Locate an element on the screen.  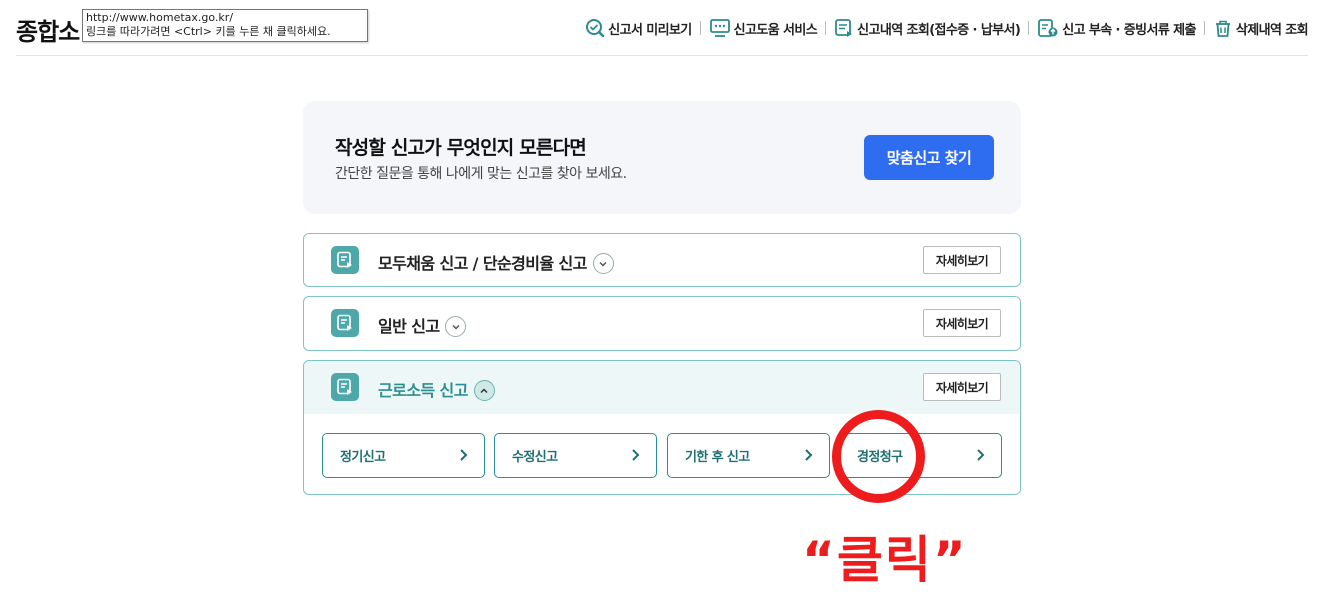
card-title: 모두채움 신고 / 단순경비율 신고 is located at coordinates (496, 262).